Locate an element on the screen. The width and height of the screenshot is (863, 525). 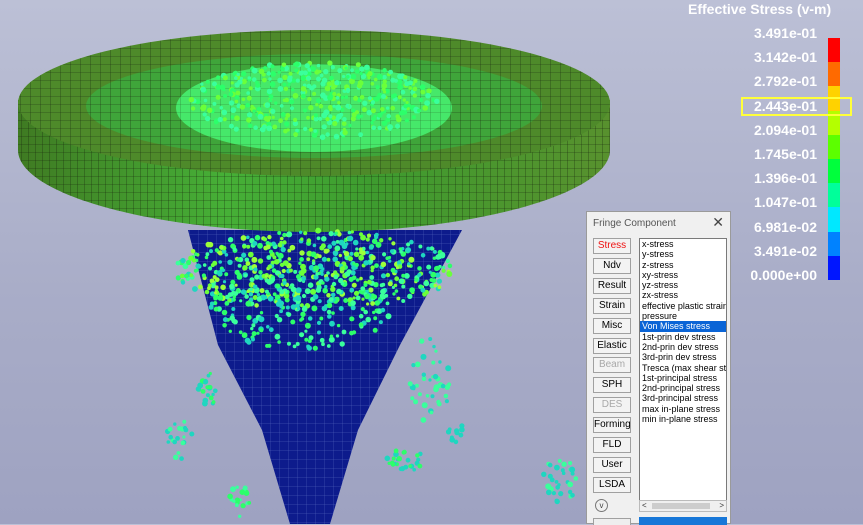
component-item: effective plastic strain is located at coordinates (683, 306).